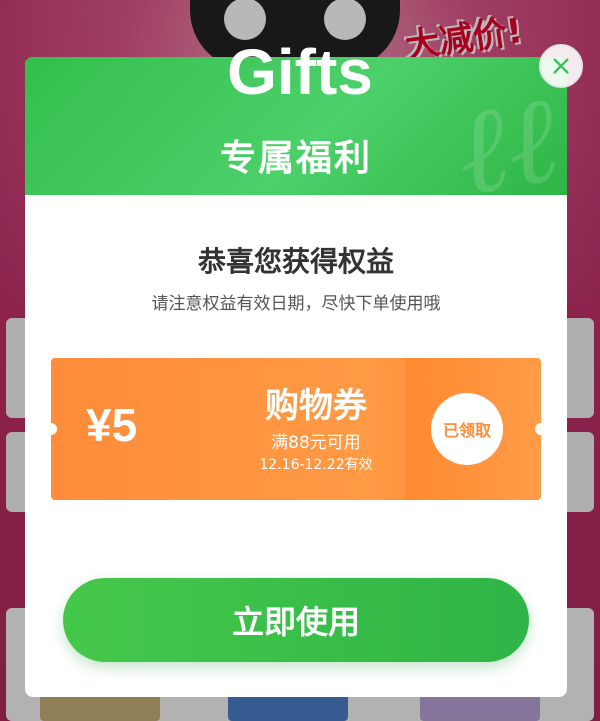 Image resolution: width=600 pixels, height=721 pixels. Describe the element at coordinates (300, 72) in the screenshot. I see `modal-title: Gifts` at that location.